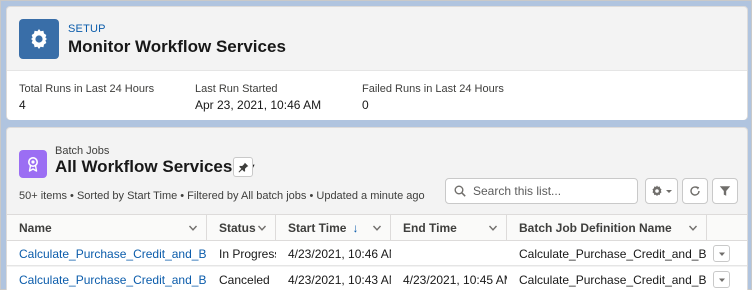  I want to click on stat-value: 4, so click(22, 105).